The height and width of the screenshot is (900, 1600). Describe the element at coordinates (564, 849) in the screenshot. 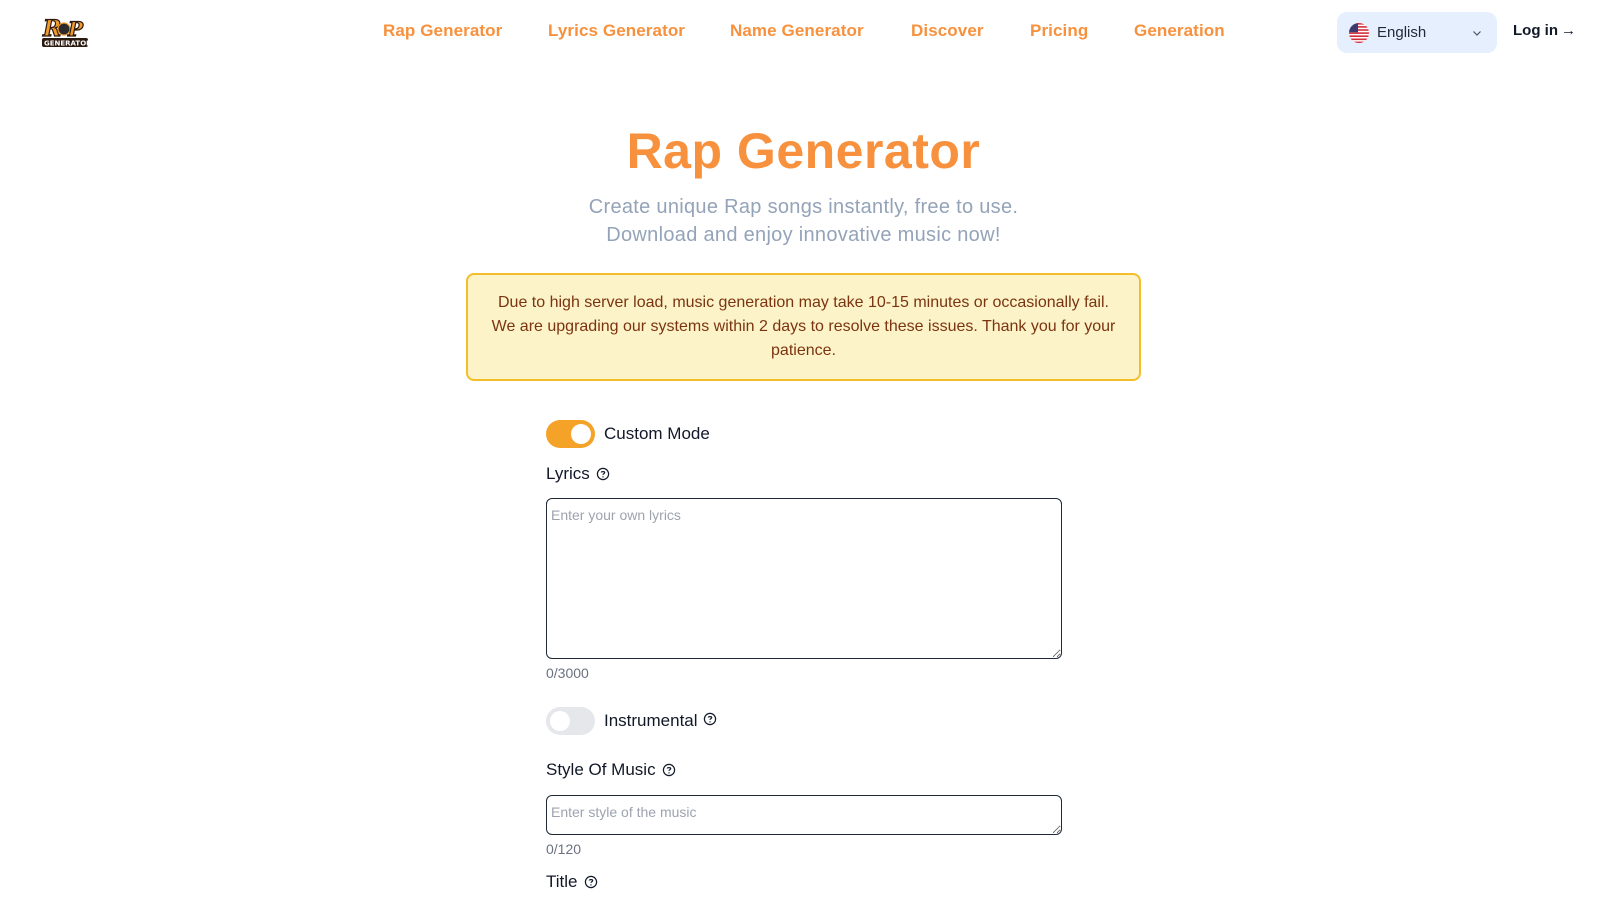

I see `style-char-counter: 0/120` at that location.